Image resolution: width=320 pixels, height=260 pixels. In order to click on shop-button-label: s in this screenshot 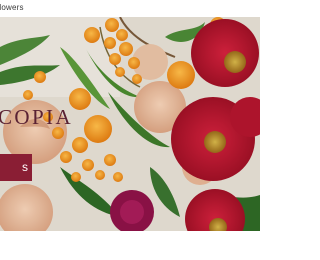, I will do `click(25, 167)`.